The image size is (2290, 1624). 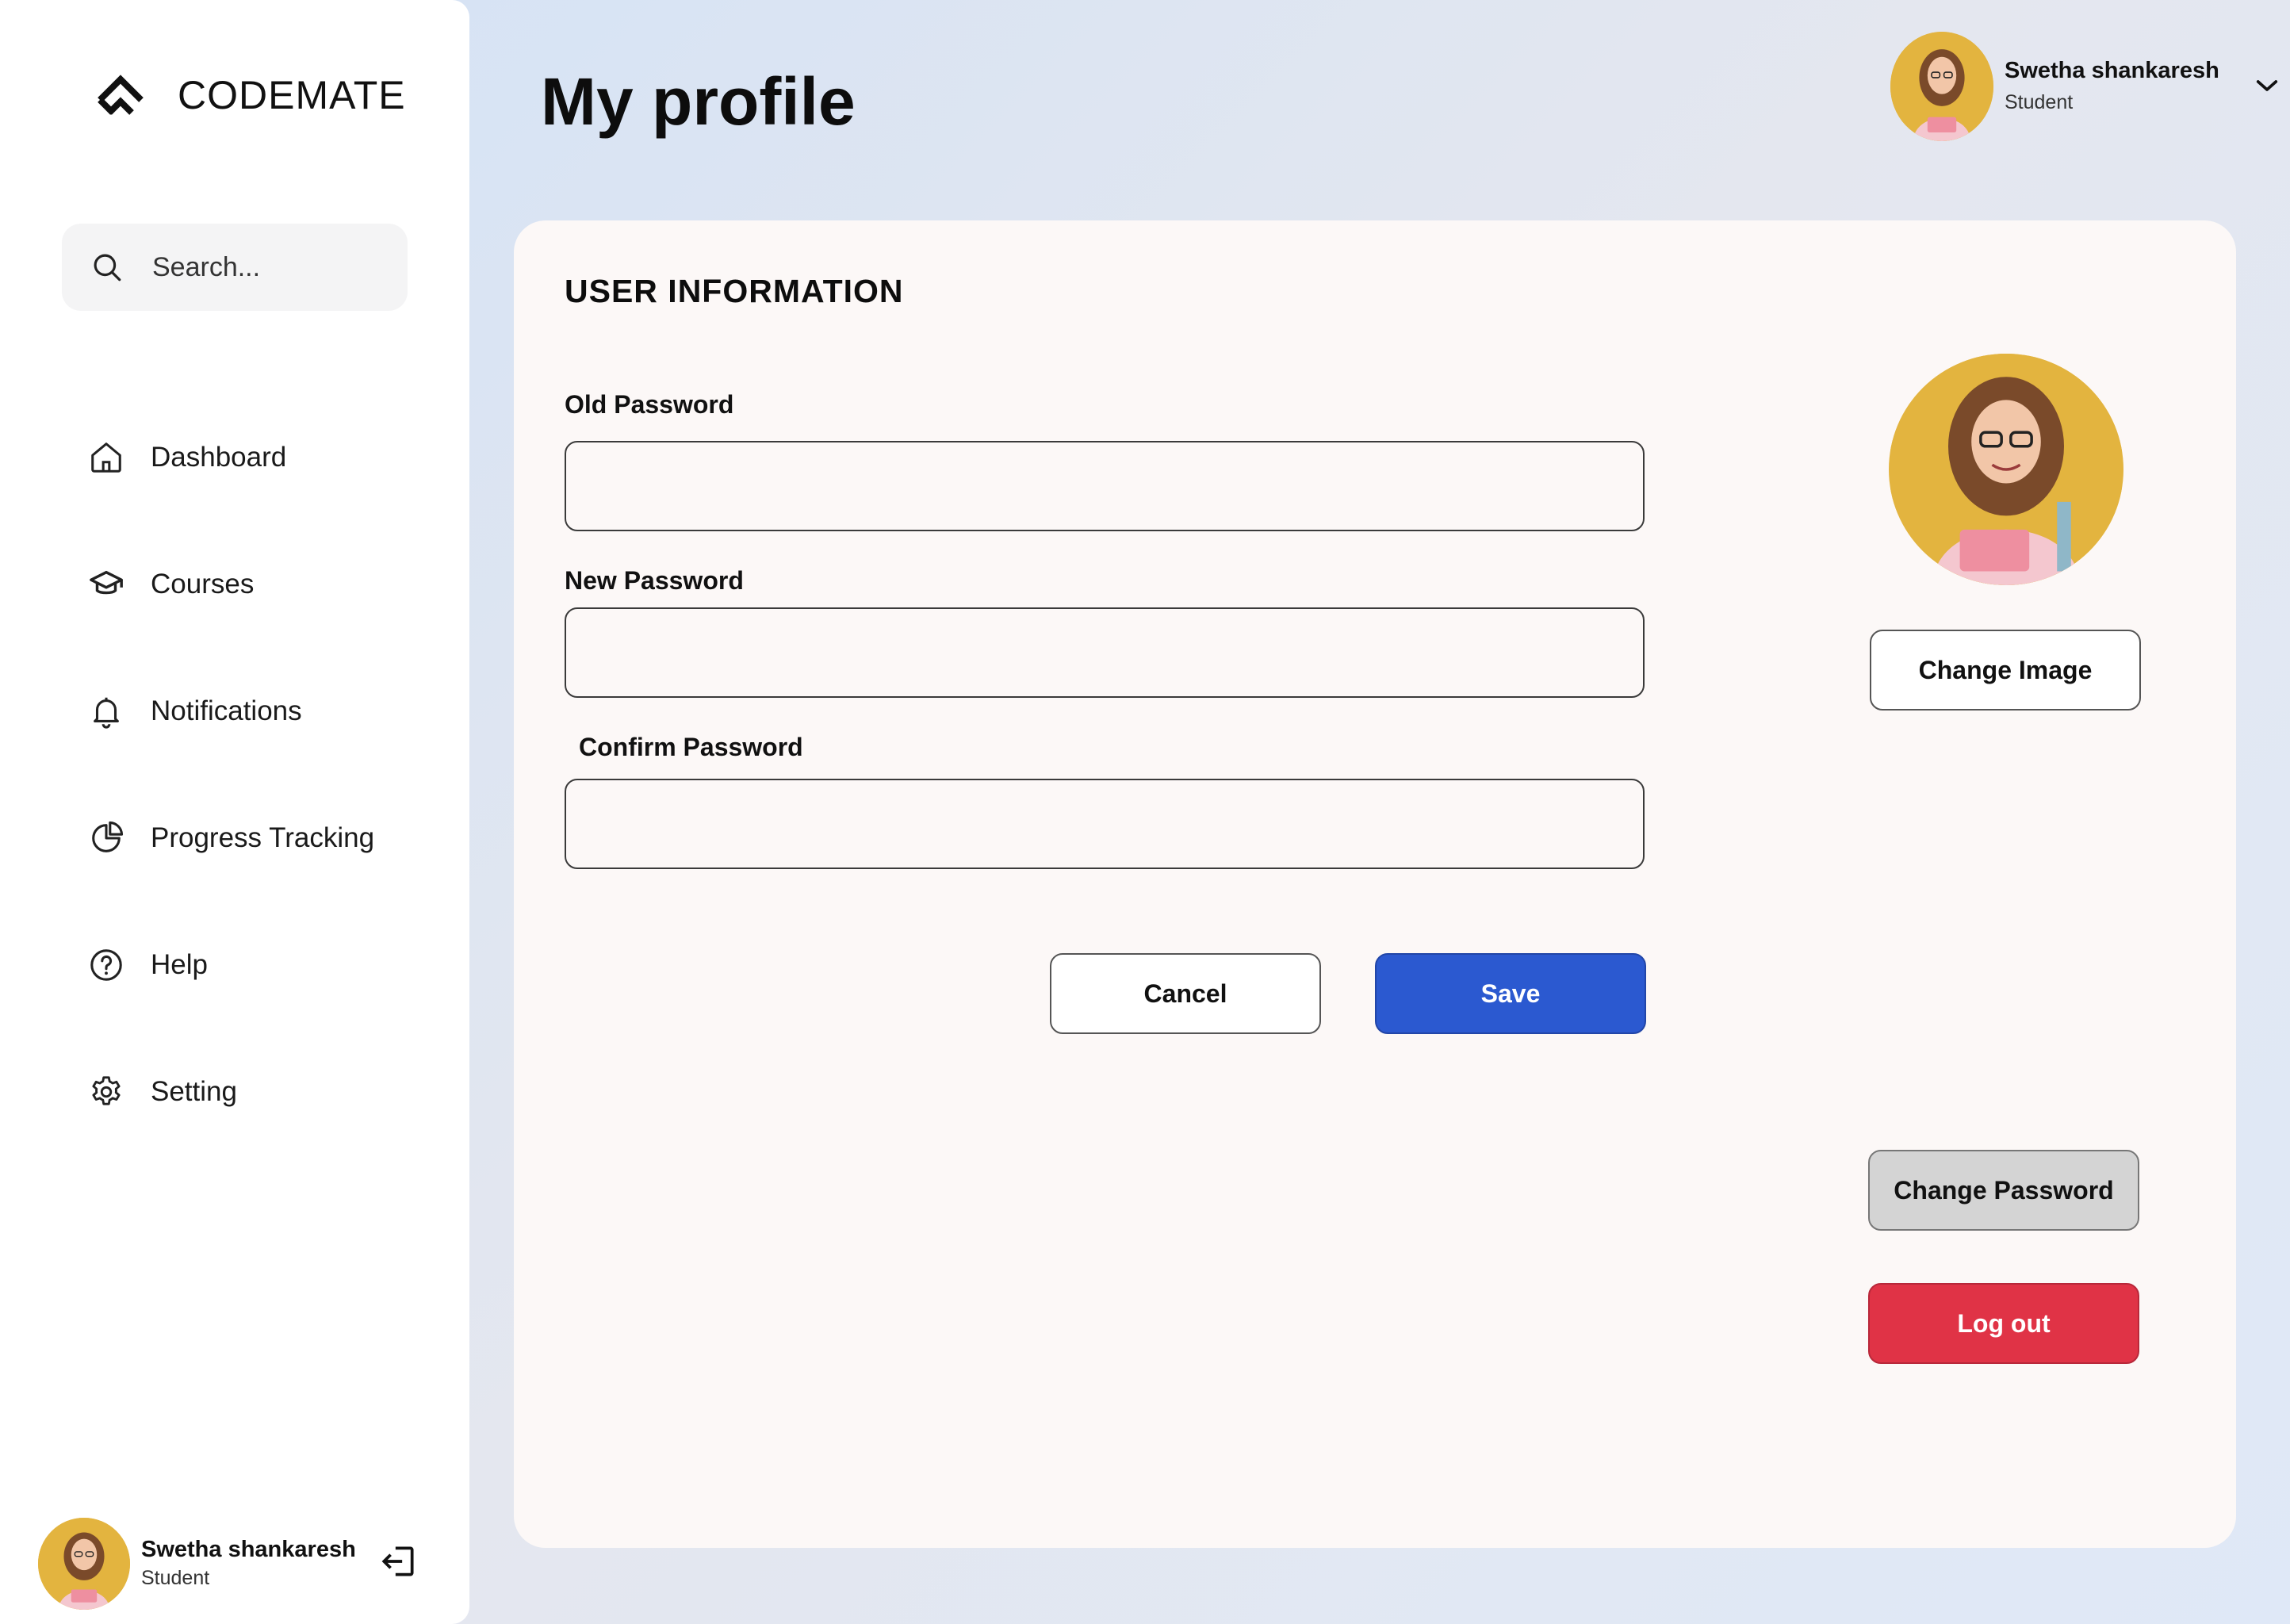 I want to click on home-icon, so click(x=106, y=458).